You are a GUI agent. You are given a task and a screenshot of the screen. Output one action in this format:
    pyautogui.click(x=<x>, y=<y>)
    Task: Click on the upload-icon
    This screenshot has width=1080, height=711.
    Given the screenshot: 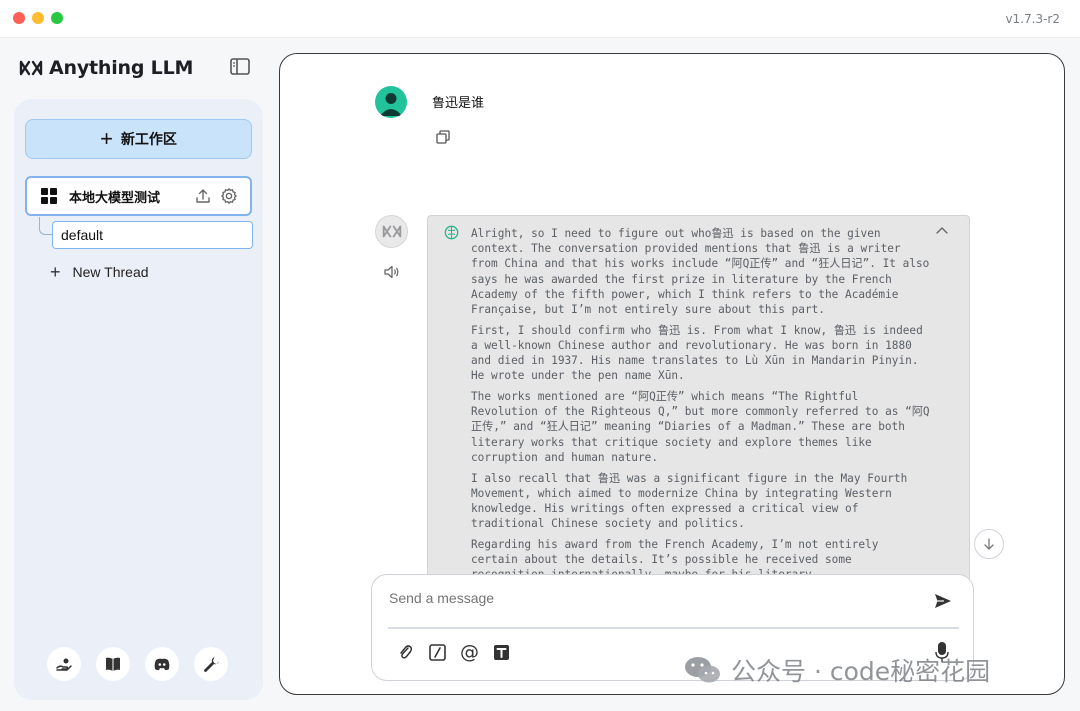 What is the action you would take?
    pyautogui.click(x=203, y=196)
    